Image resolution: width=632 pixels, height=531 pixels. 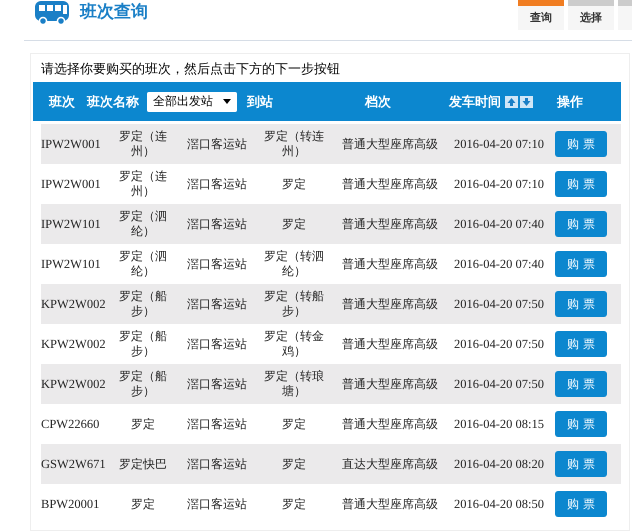 What do you see at coordinates (499, 464) in the screenshot?
I see `table-cell-text: 2016-04-20 08:20` at bounding box center [499, 464].